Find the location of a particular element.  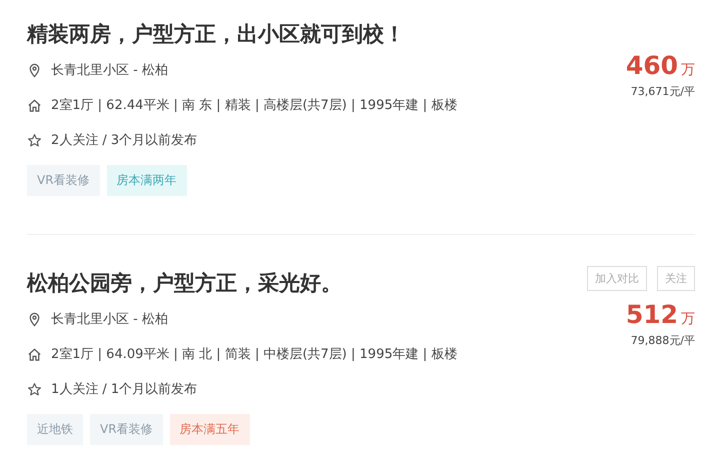

total-price: 460 is located at coordinates (652, 65).